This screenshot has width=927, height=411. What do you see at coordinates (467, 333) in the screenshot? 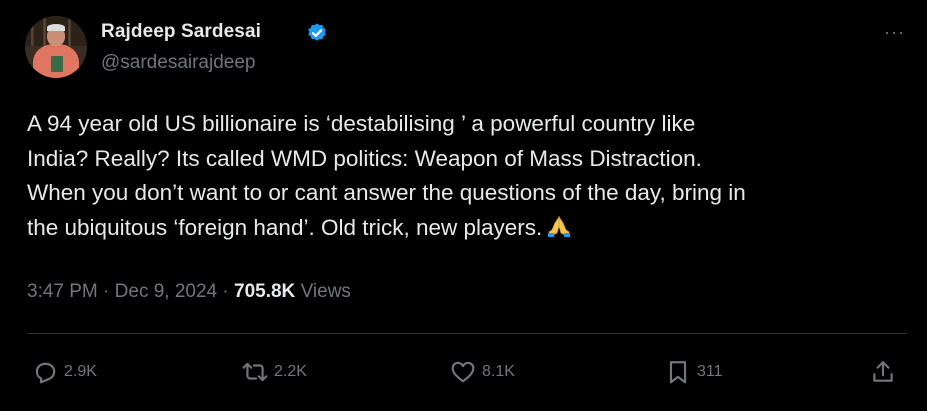
I see `divider` at bounding box center [467, 333].